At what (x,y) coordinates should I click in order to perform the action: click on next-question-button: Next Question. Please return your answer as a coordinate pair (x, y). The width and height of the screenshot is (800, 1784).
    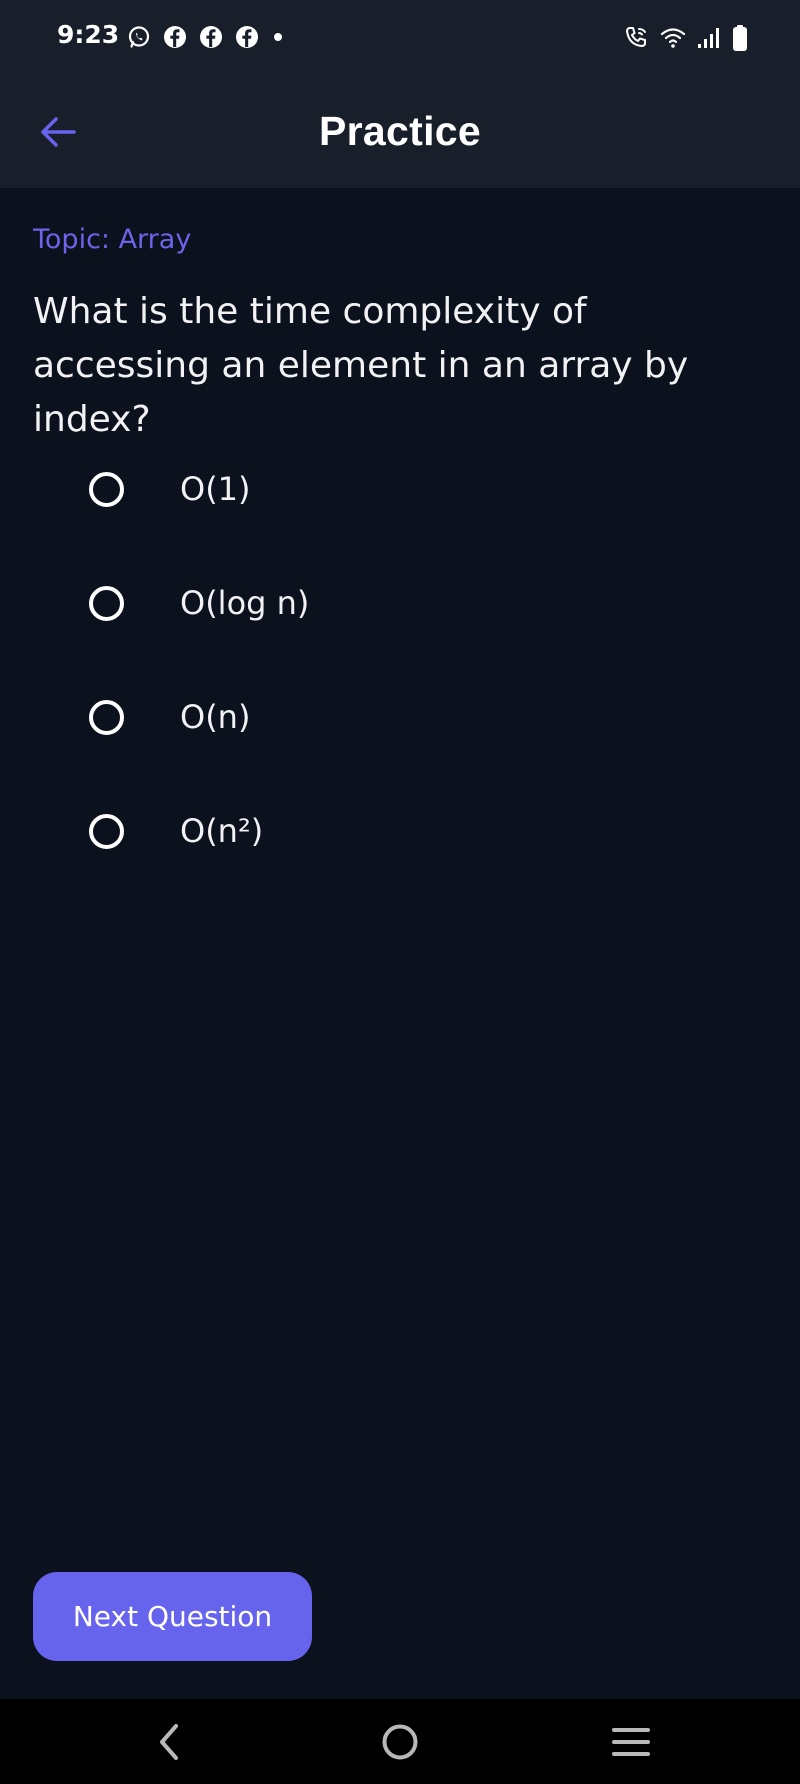
    Looking at the image, I should click on (172, 1616).